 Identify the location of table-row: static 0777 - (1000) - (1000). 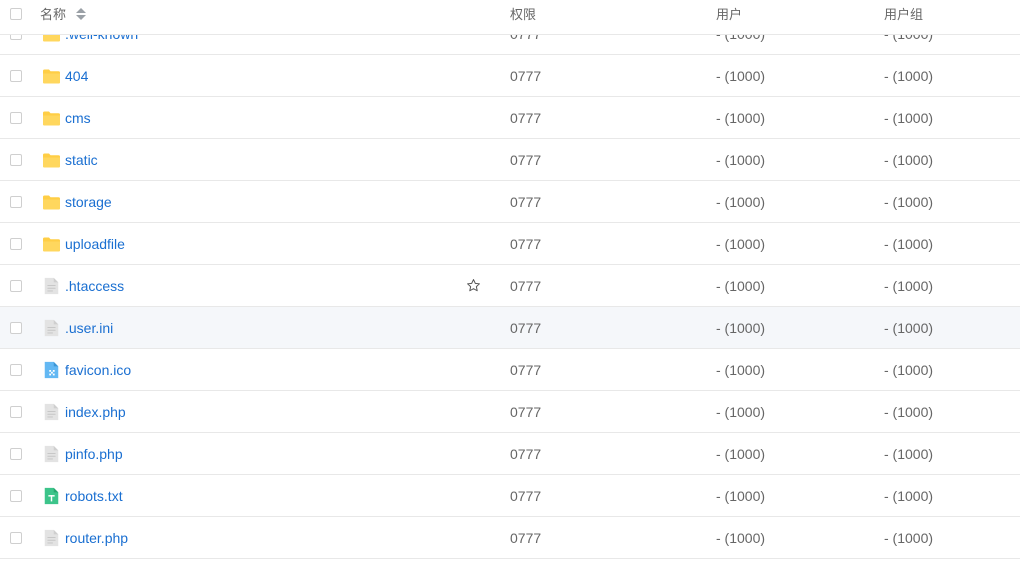
(510, 160).